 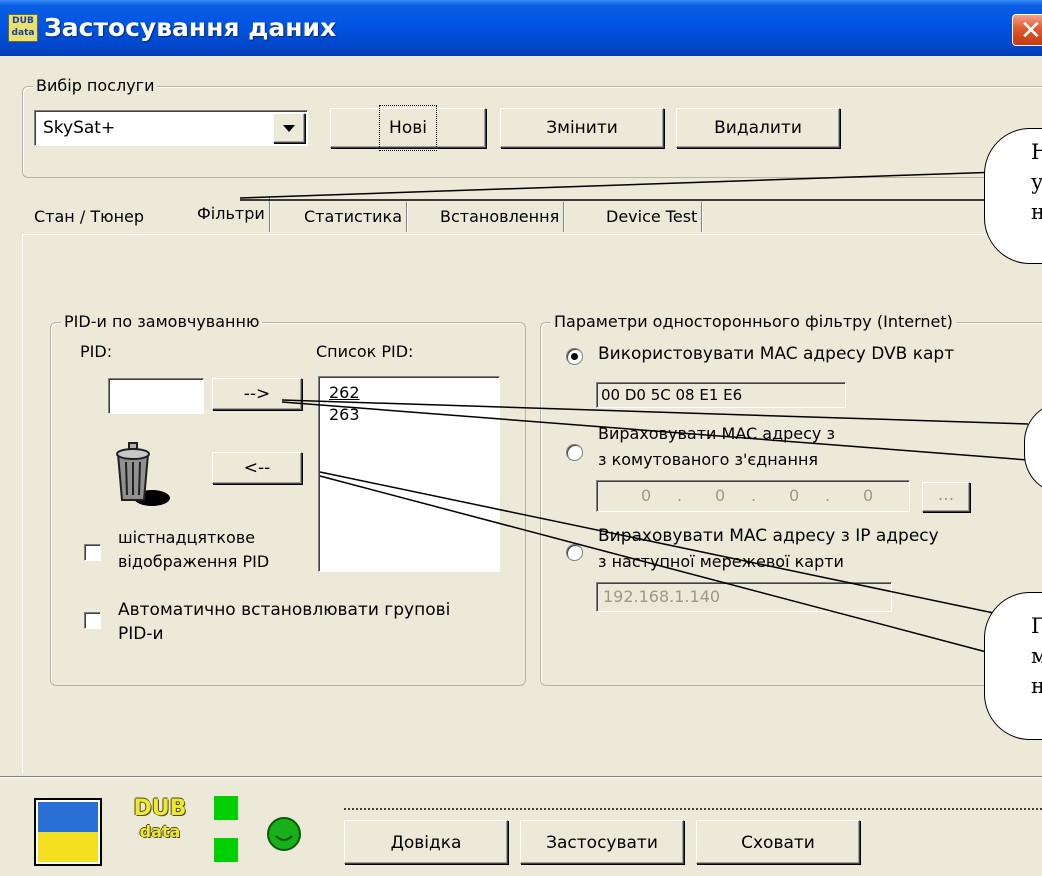 What do you see at coordinates (226, 850) in the screenshot?
I see `led-bottom` at bounding box center [226, 850].